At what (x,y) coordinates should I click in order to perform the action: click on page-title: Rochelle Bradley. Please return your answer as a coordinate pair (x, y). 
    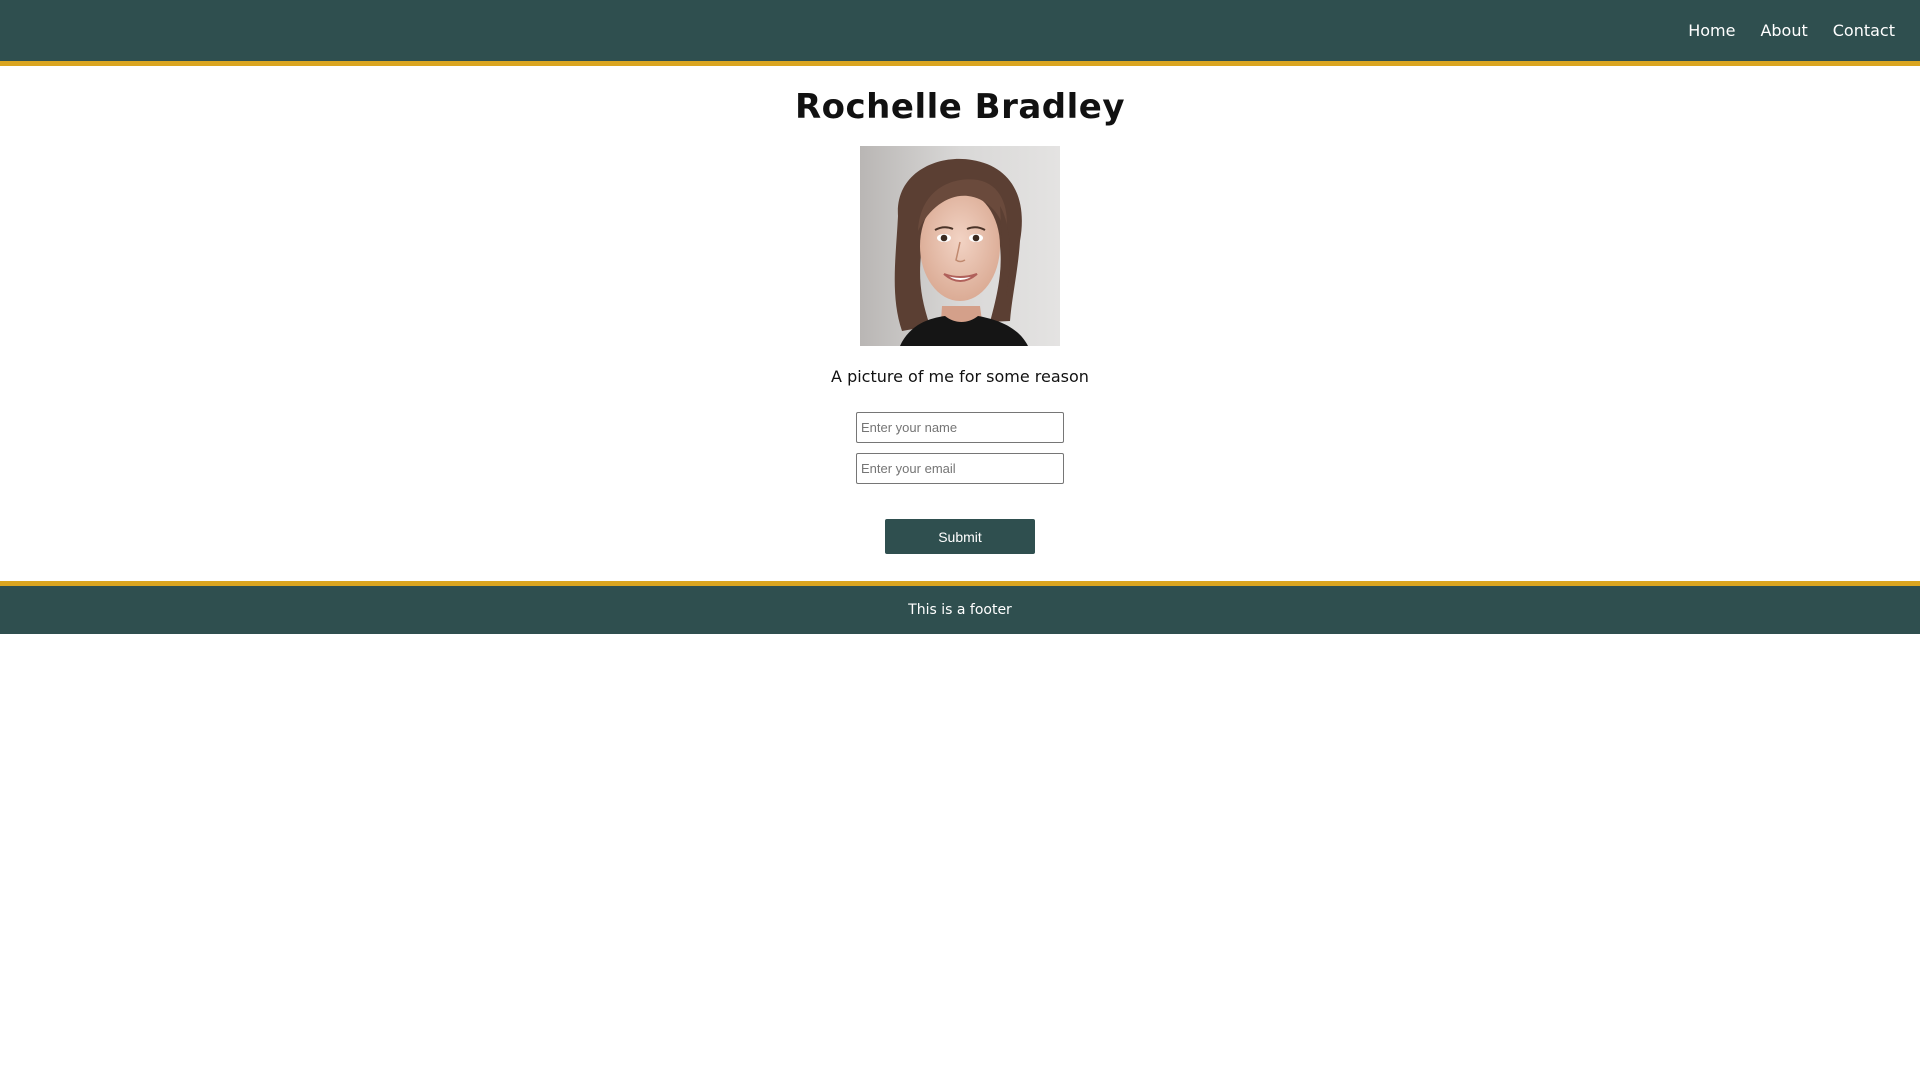
    Looking at the image, I should click on (959, 107).